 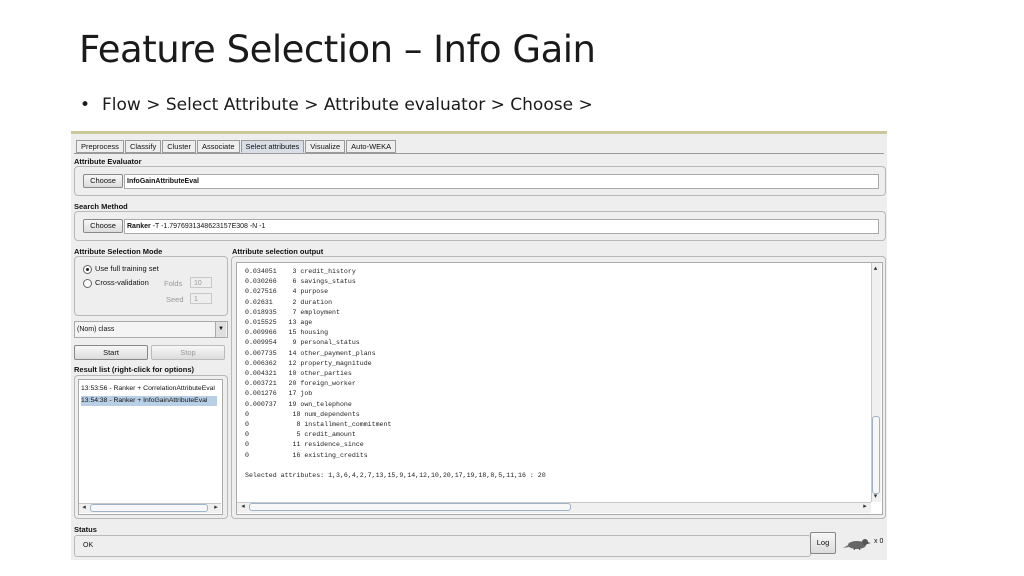 I want to click on output-line: 0.018935 7 employment, so click(x=292, y=312).